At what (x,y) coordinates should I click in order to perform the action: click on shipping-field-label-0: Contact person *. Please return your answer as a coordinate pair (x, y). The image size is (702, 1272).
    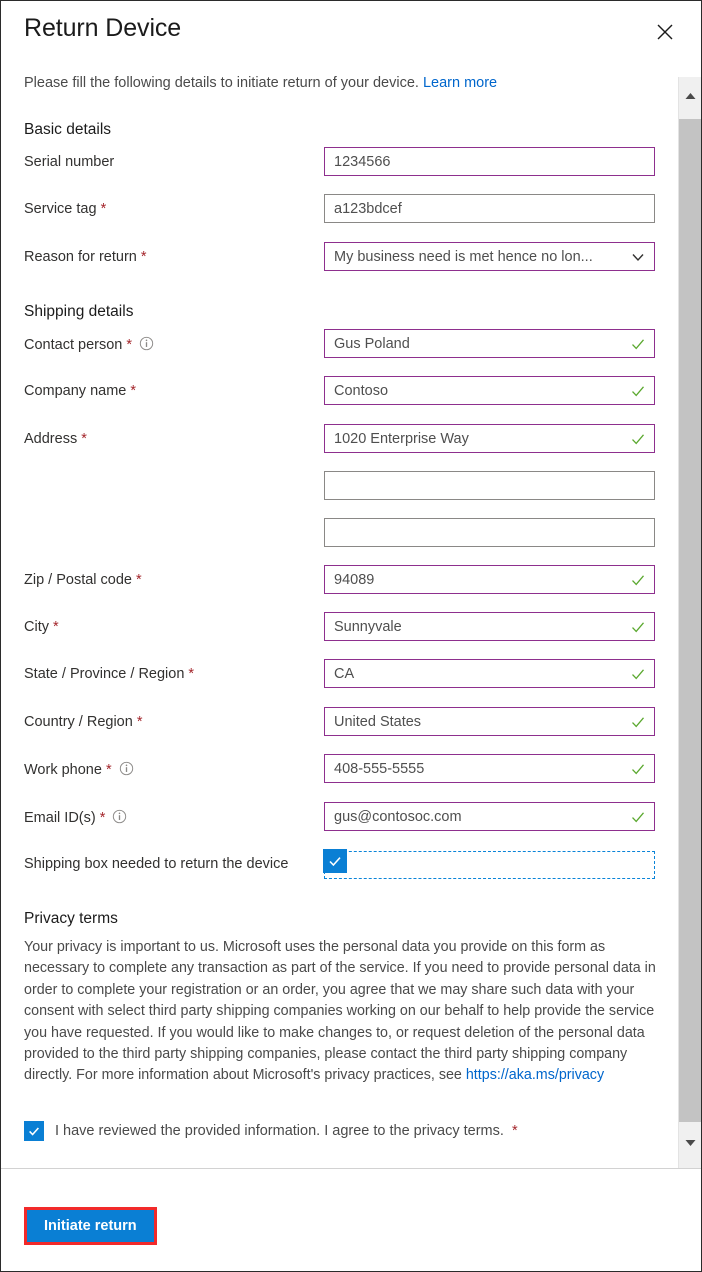
    Looking at the image, I should click on (89, 344).